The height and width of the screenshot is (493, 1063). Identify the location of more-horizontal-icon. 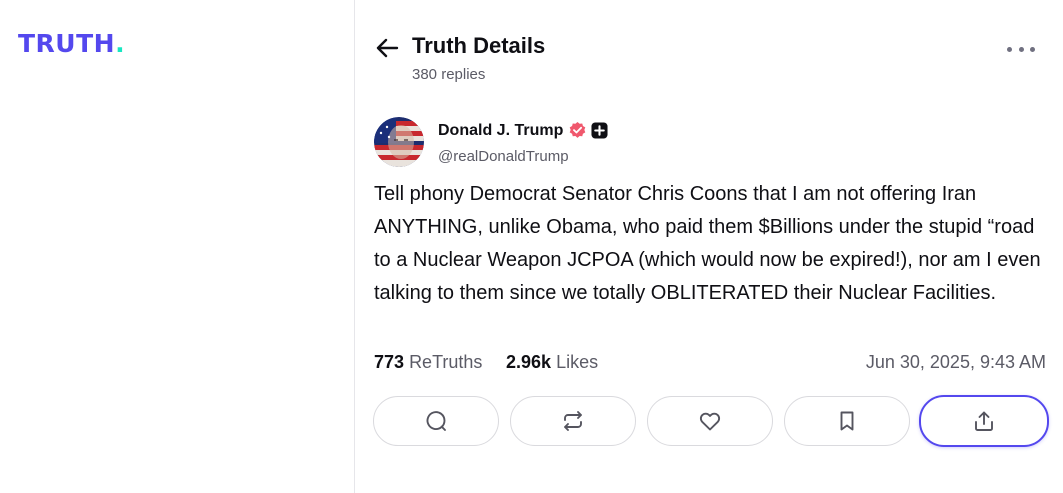
(1009, 49).